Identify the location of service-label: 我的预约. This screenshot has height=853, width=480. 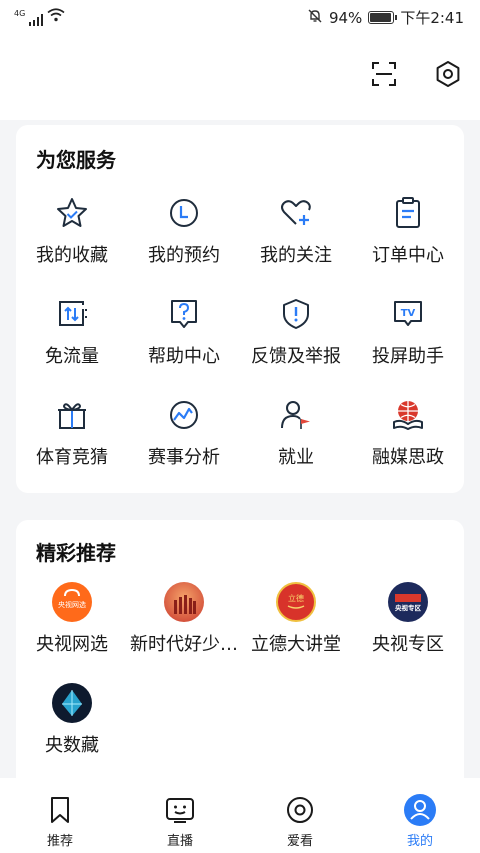
(184, 255).